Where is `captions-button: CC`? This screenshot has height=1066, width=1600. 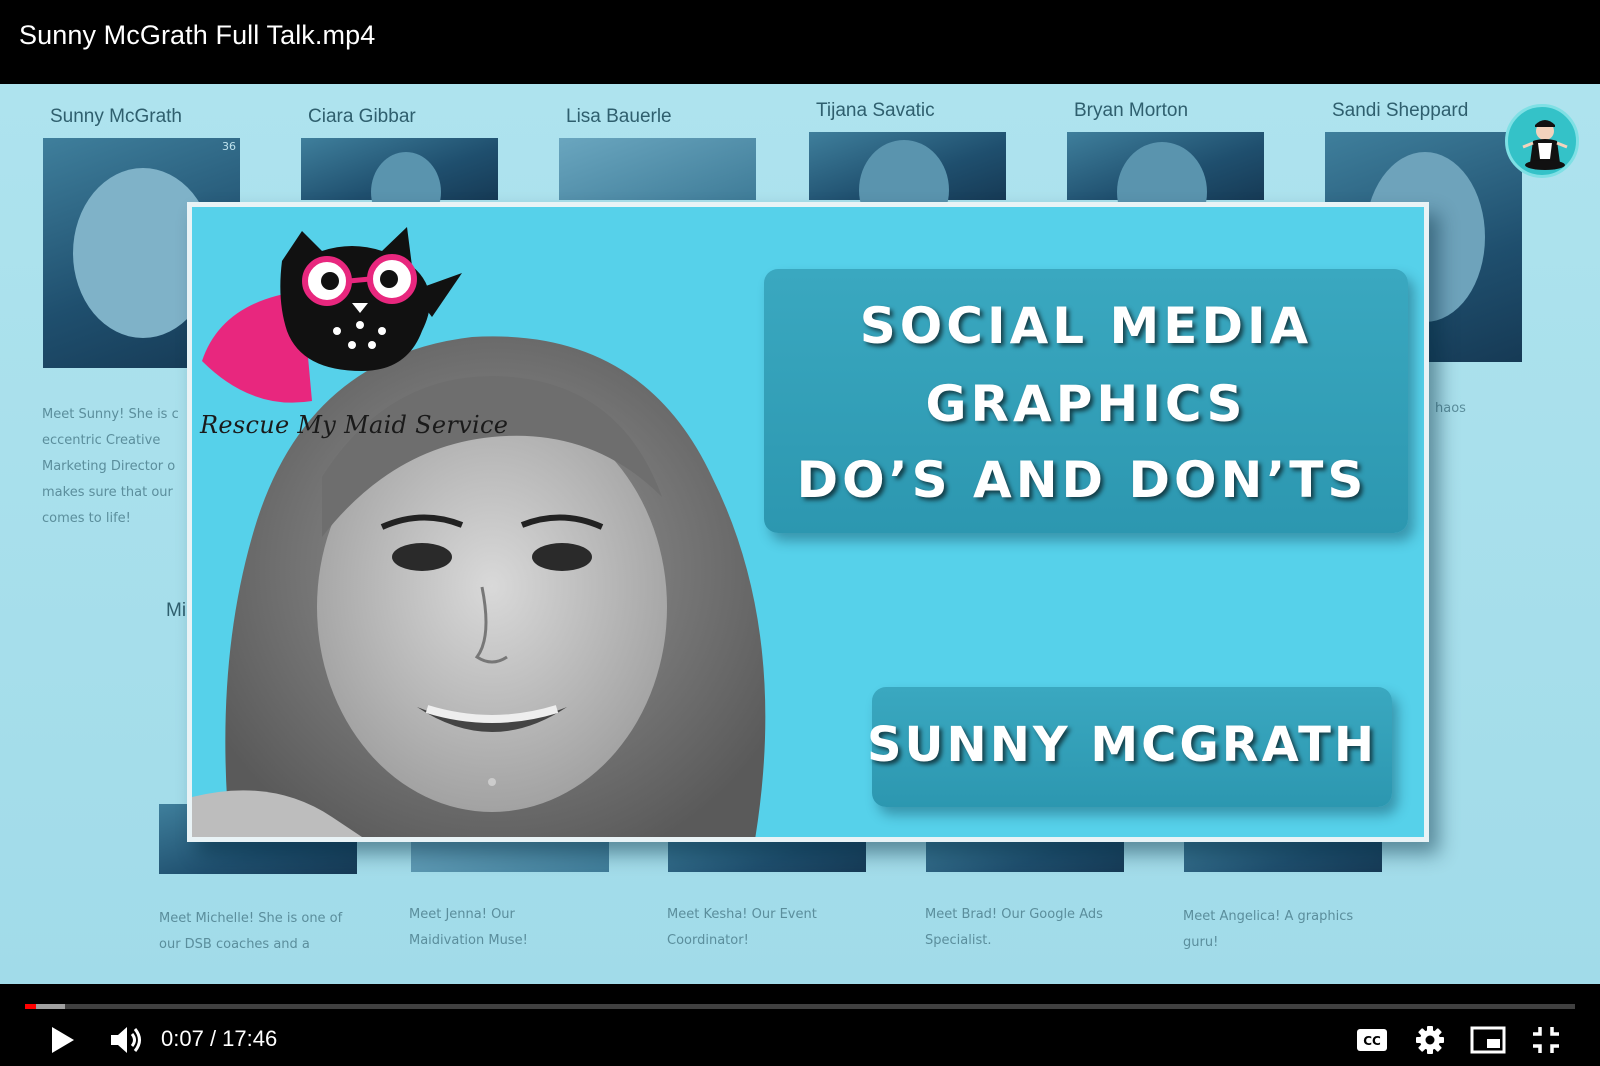
captions-button: CC is located at coordinates (1372, 1040).